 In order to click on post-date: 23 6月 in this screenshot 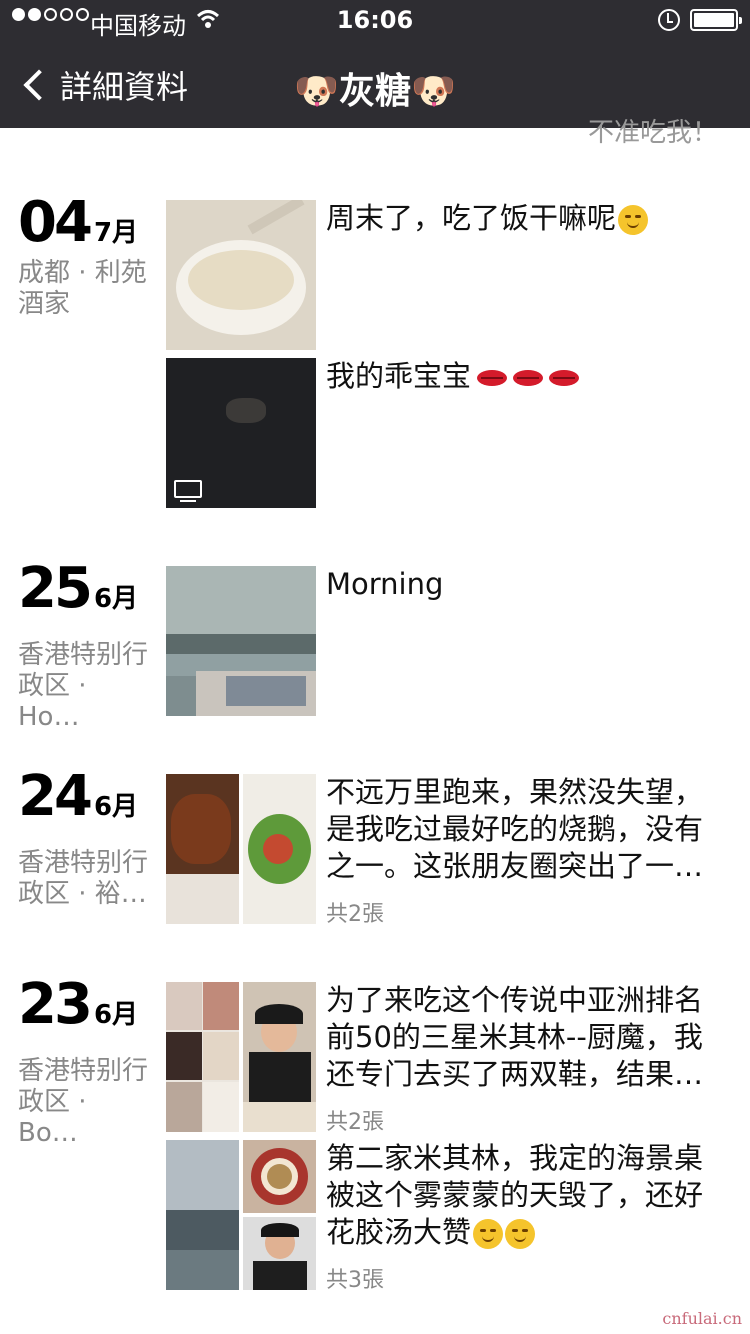, I will do `click(78, 1004)`.